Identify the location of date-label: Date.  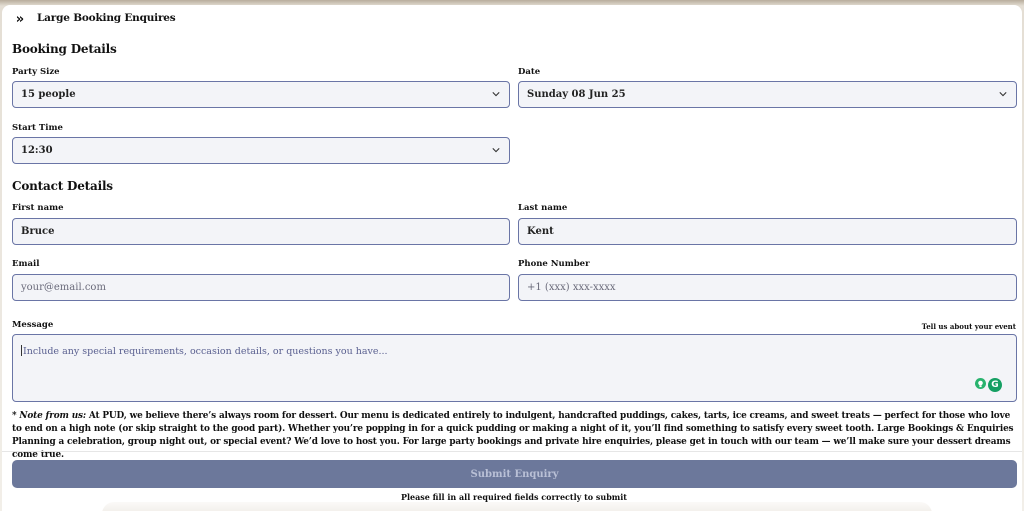
(529, 72).